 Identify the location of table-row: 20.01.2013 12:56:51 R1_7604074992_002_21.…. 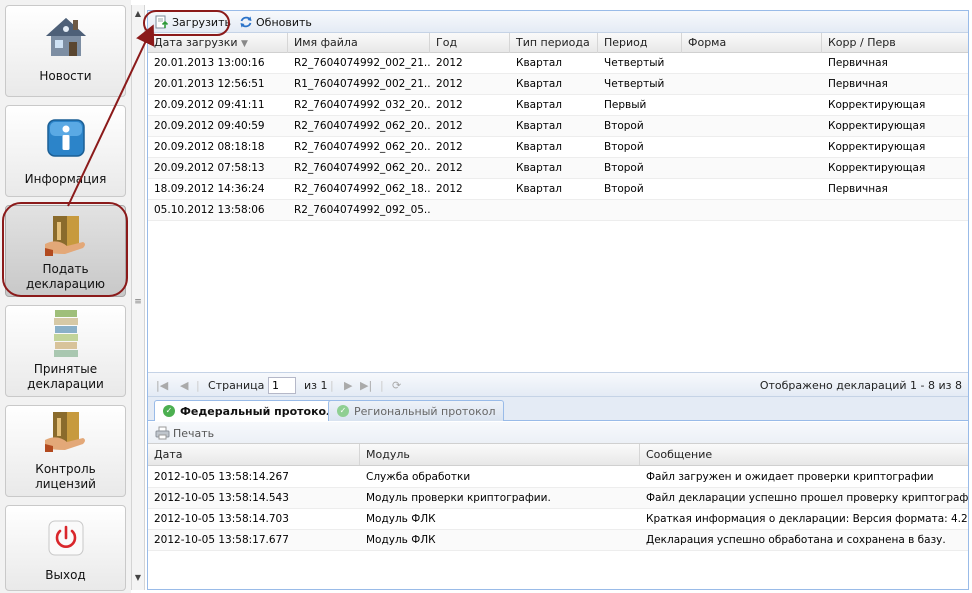
(558, 84).